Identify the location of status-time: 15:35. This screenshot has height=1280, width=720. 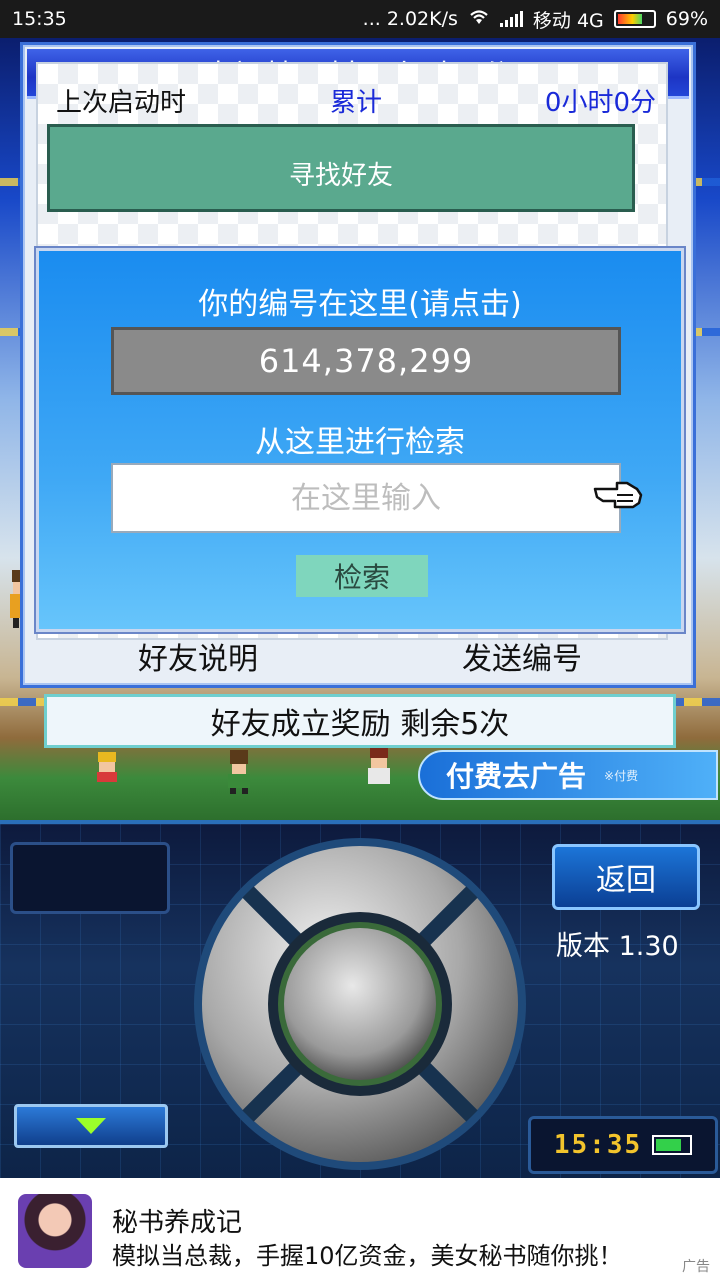
(39, 19).